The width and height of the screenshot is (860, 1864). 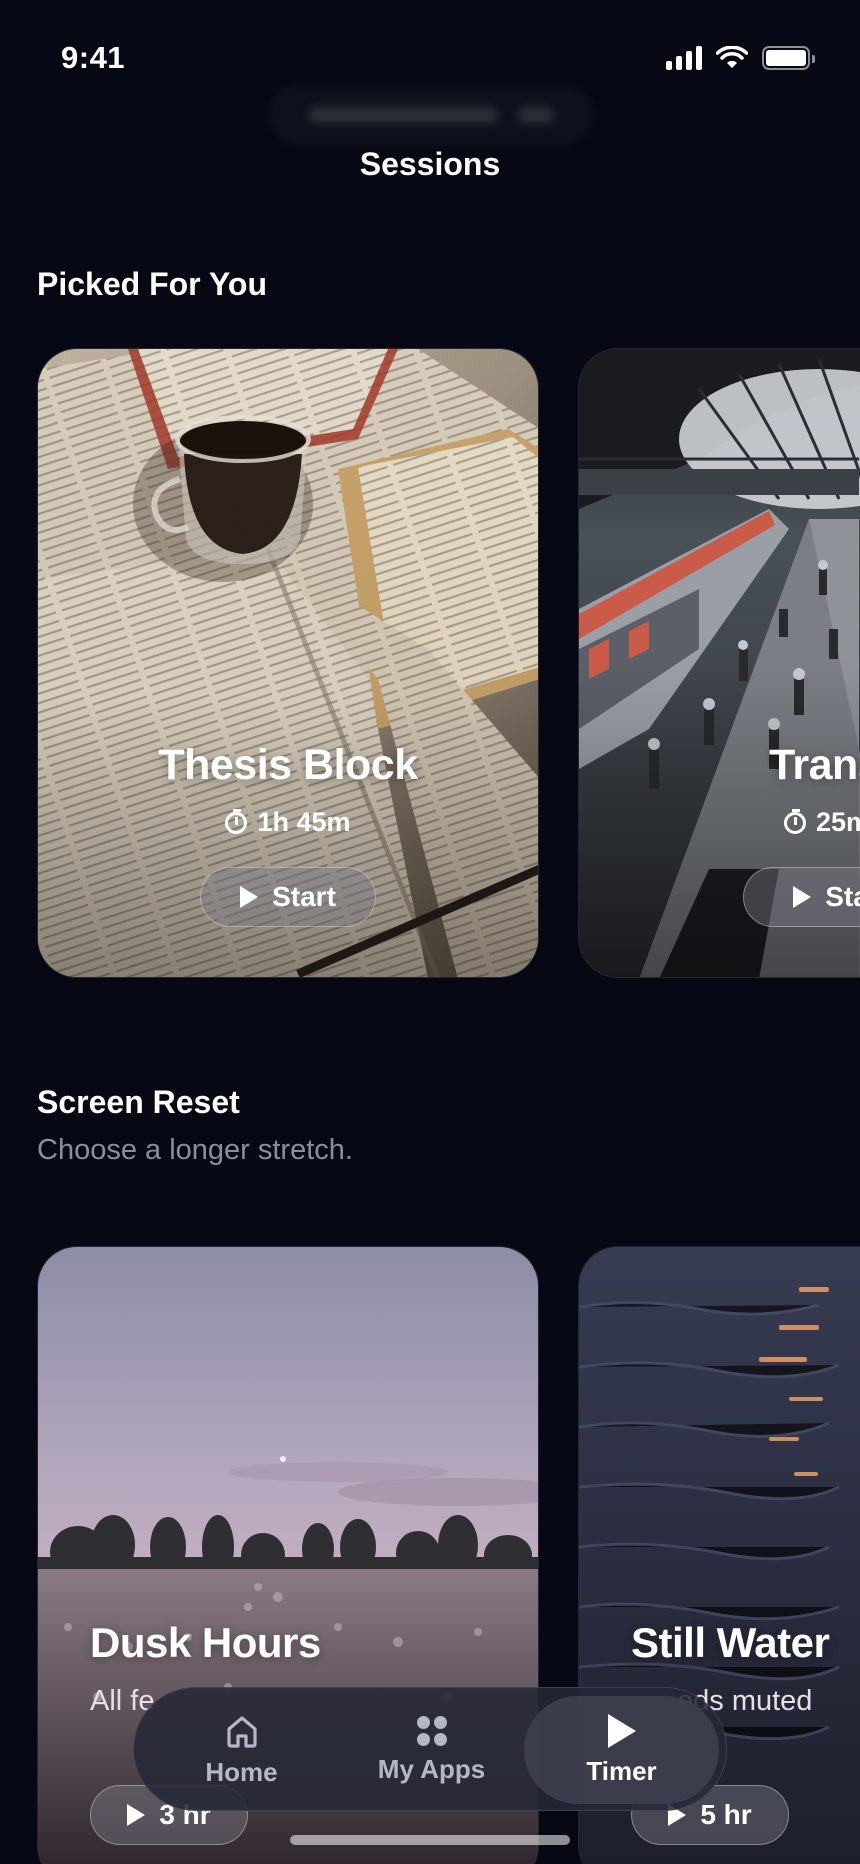 I want to click on section-title-screen-reset: Screen Reset, so click(x=138, y=1102).